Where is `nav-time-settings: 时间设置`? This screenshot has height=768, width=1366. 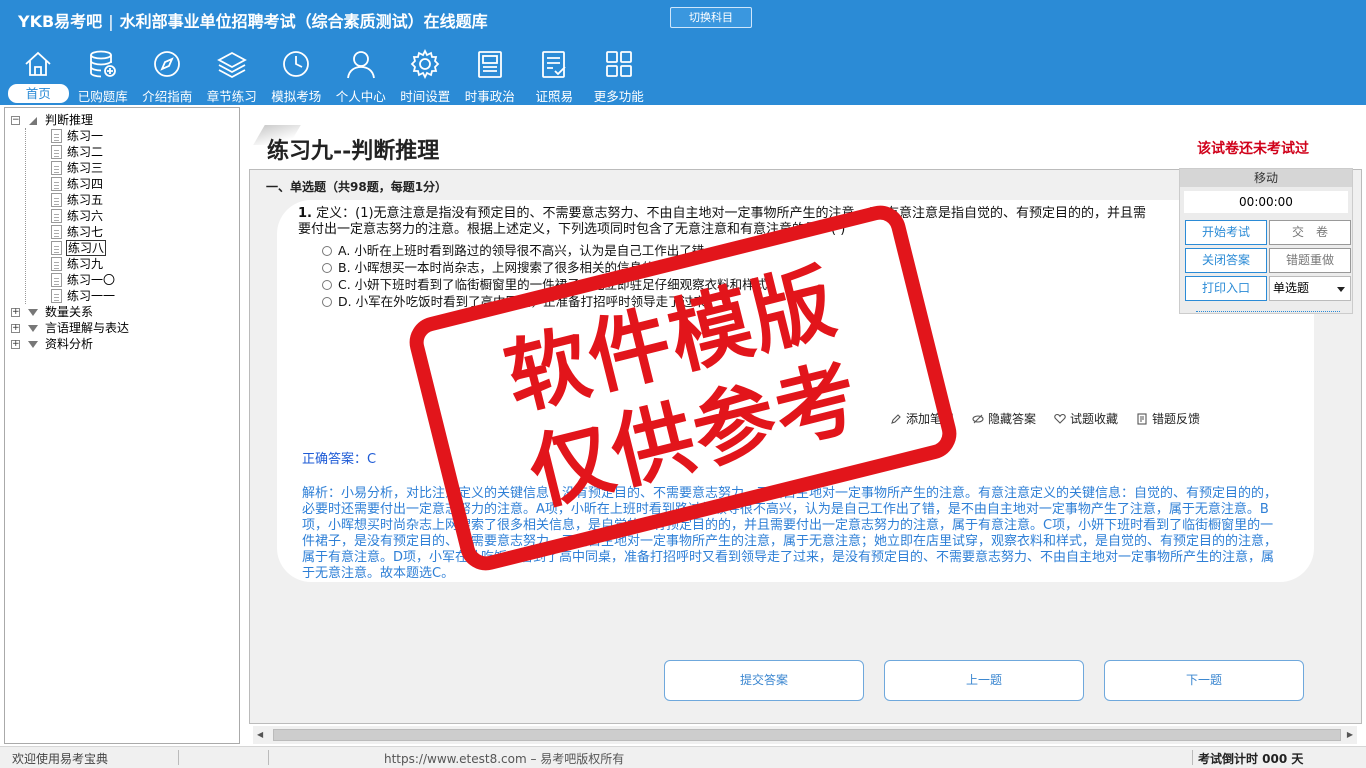 nav-time-settings: 时间设置 is located at coordinates (425, 76).